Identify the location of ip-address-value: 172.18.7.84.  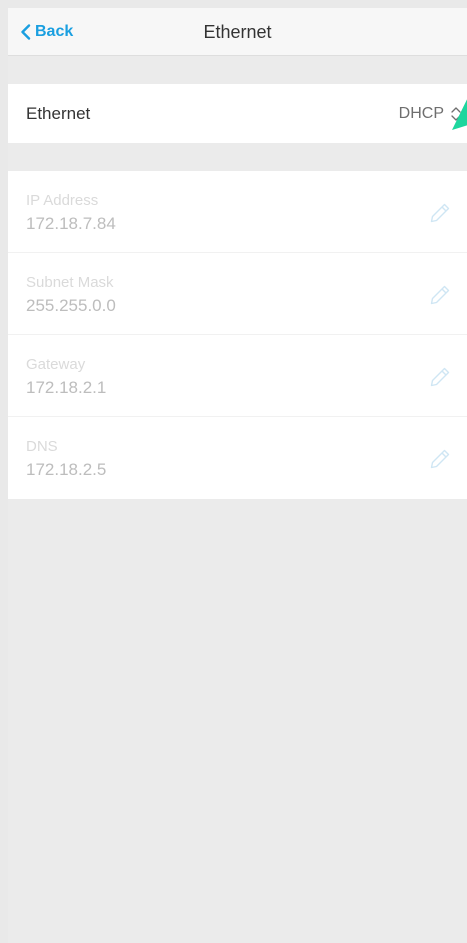
(71, 223).